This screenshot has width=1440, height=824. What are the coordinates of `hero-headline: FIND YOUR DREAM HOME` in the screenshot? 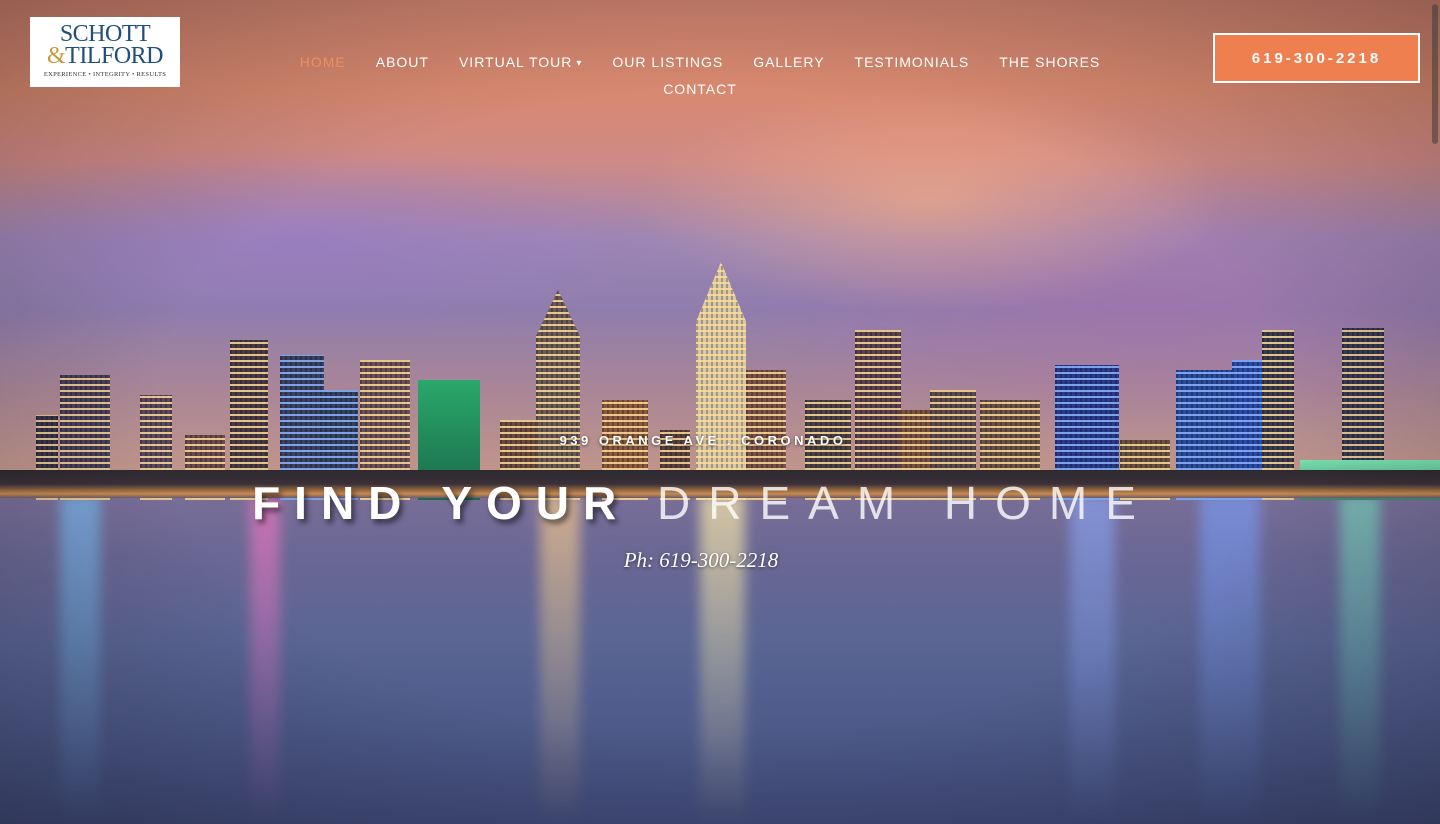 It's located at (703, 503).